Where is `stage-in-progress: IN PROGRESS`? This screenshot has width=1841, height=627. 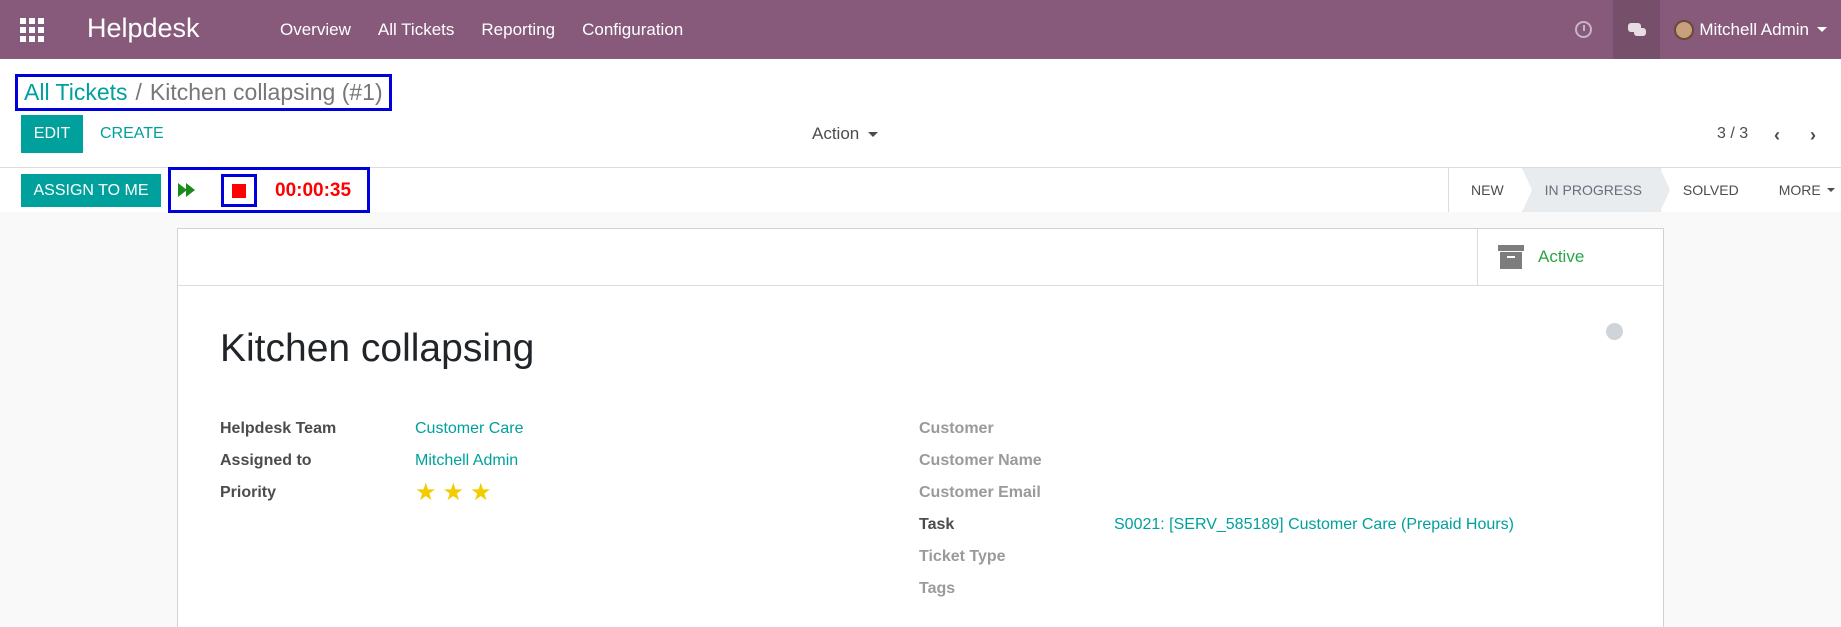
stage-in-progress: IN PROGRESS is located at coordinates (1596, 190).